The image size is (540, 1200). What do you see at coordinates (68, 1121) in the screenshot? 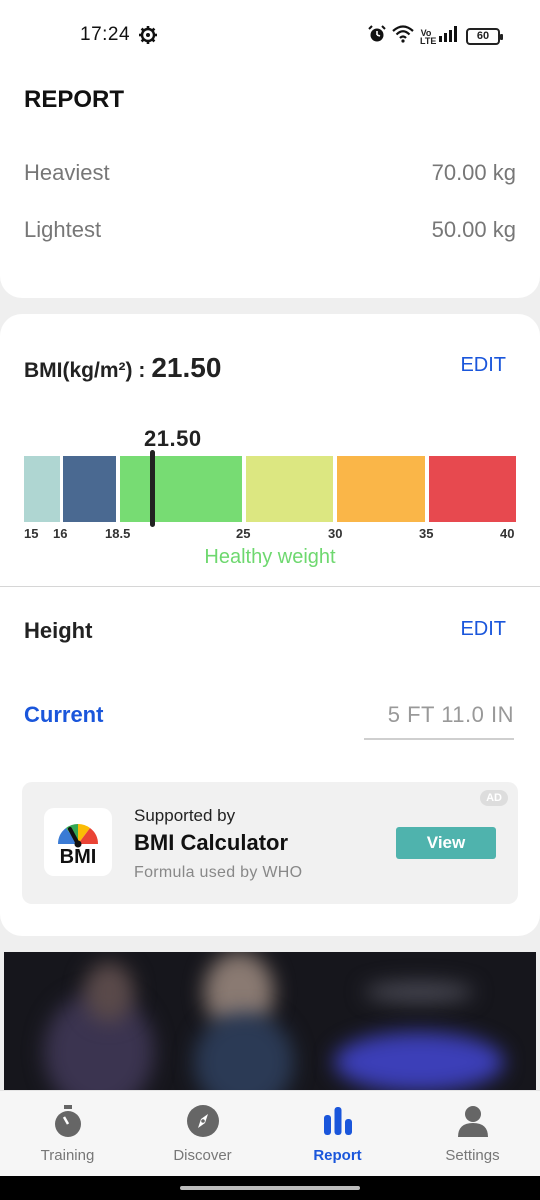
I see `stopwatch-icon` at bounding box center [68, 1121].